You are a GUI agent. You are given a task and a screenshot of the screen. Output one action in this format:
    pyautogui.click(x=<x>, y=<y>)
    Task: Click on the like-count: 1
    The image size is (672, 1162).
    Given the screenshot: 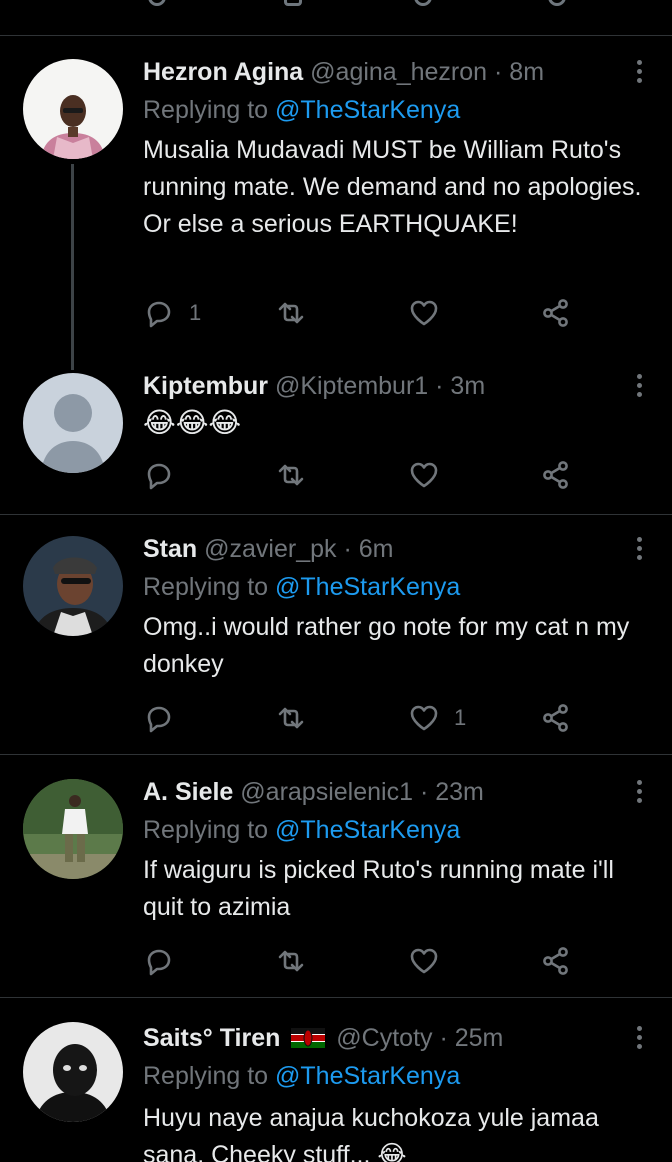 What is the action you would take?
    pyautogui.click(x=460, y=717)
    